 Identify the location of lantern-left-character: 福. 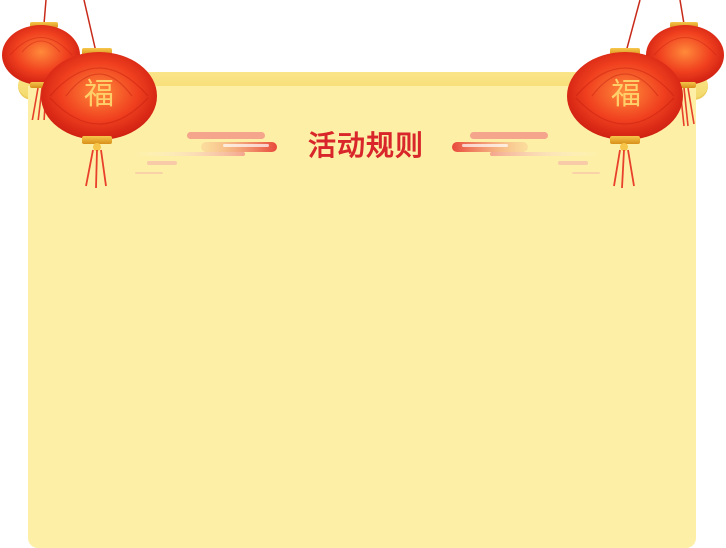
(99, 94).